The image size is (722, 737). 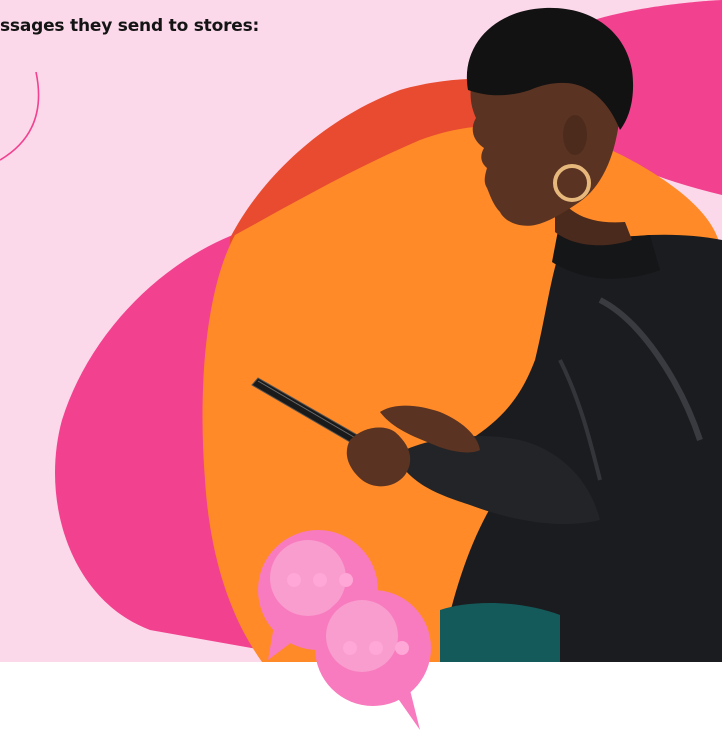 What do you see at coordinates (373, 660) in the screenshot?
I see `chat-bubble-icon` at bounding box center [373, 660].